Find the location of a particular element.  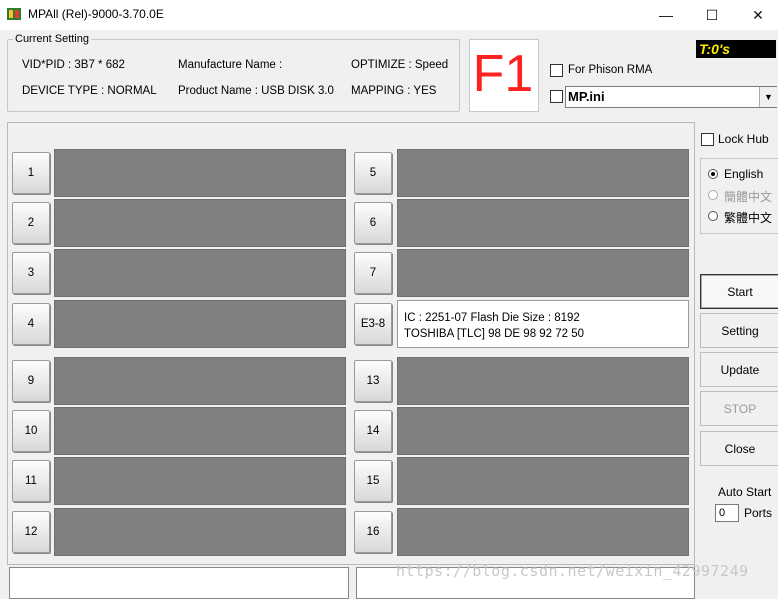

setting-button: Setting is located at coordinates (739, 330).